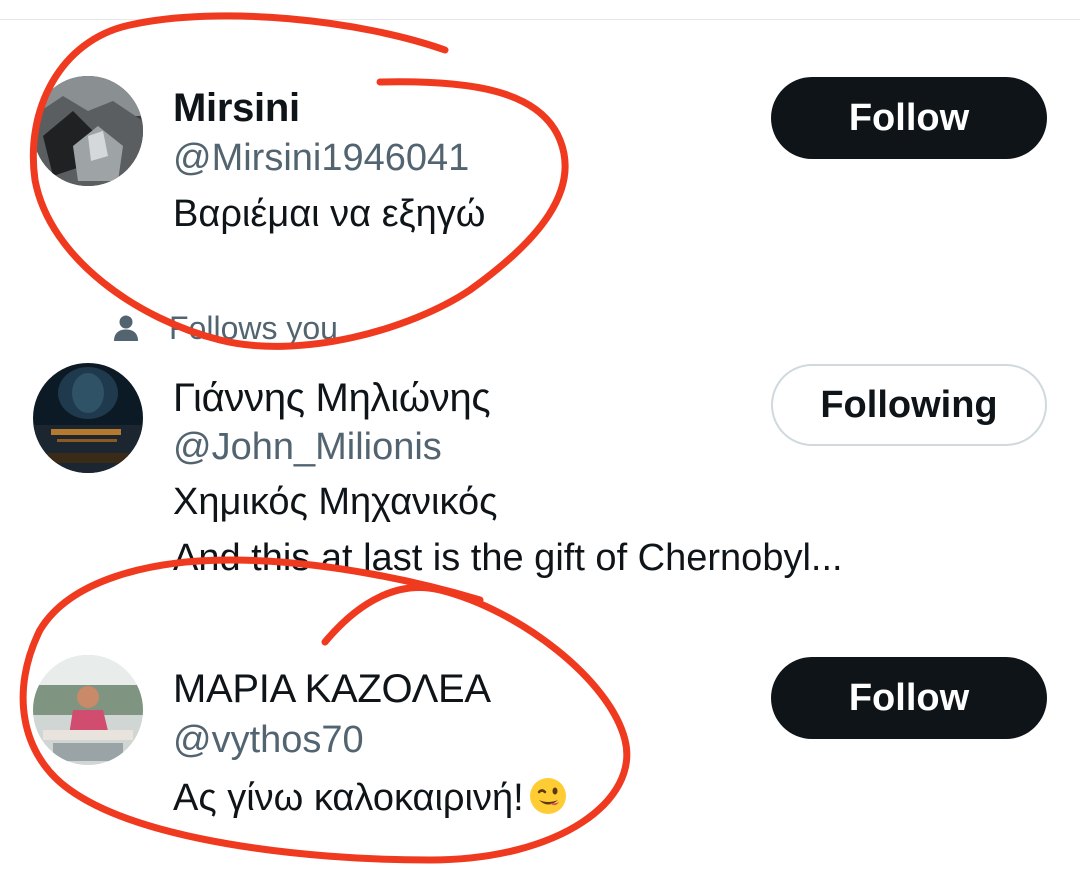 The height and width of the screenshot is (875, 1080). What do you see at coordinates (268, 740) in the screenshot?
I see `user-handle: @vythos70` at bounding box center [268, 740].